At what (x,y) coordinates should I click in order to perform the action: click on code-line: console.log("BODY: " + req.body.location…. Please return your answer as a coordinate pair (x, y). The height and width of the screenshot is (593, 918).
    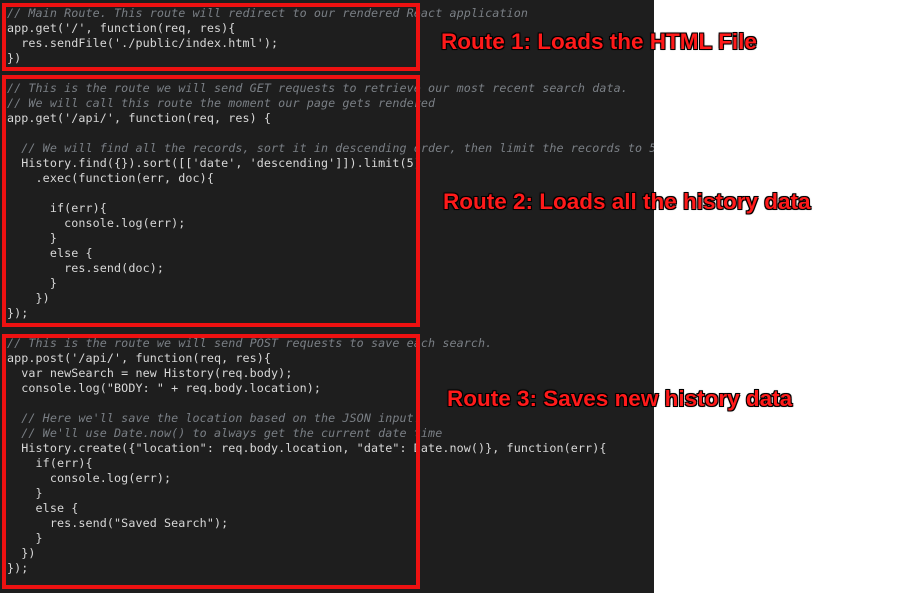
    Looking at the image, I should click on (164, 388).